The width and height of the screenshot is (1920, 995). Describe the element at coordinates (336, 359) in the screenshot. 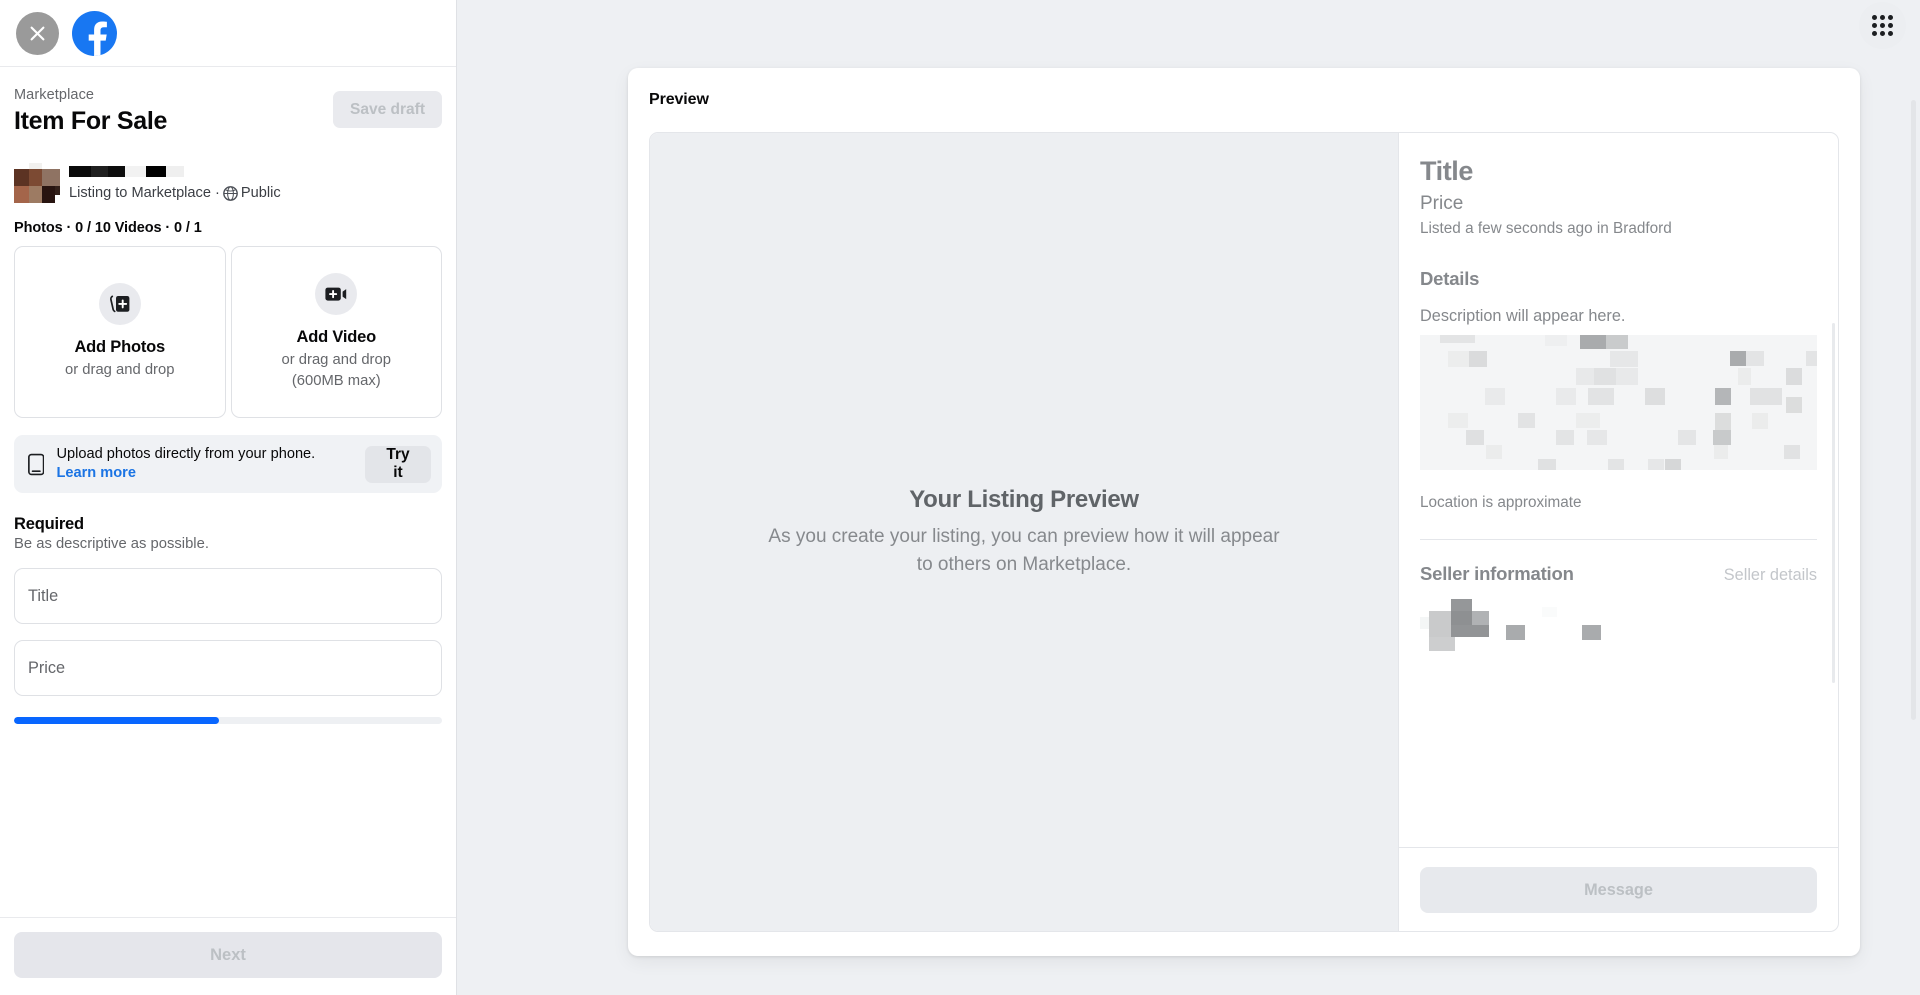

I see `add-video-sub: or drag and drop` at that location.